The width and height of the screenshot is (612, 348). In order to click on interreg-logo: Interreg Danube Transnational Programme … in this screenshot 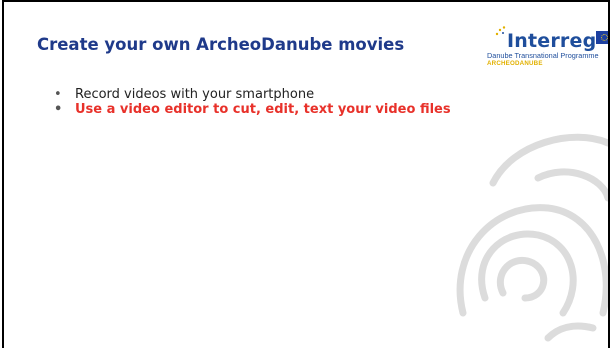, I will do `click(547, 46)`.